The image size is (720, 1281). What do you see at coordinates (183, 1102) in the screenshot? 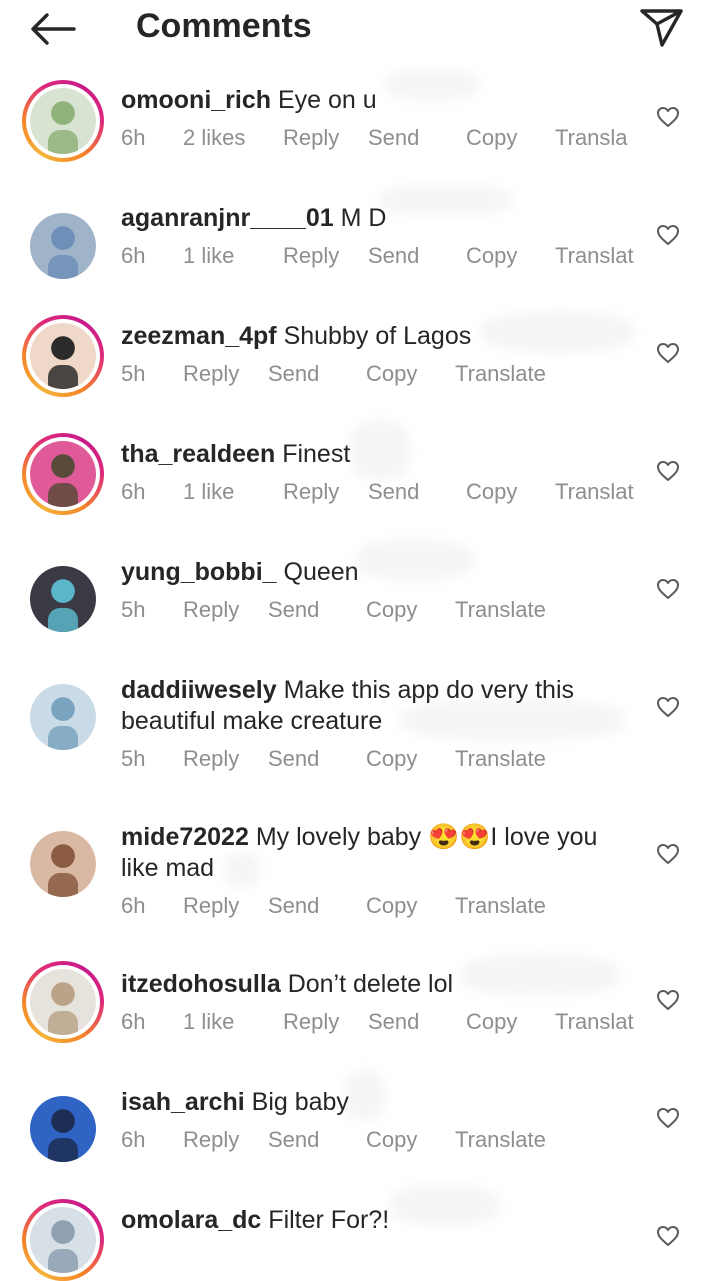
I see `comment-username: isah_archi` at bounding box center [183, 1102].